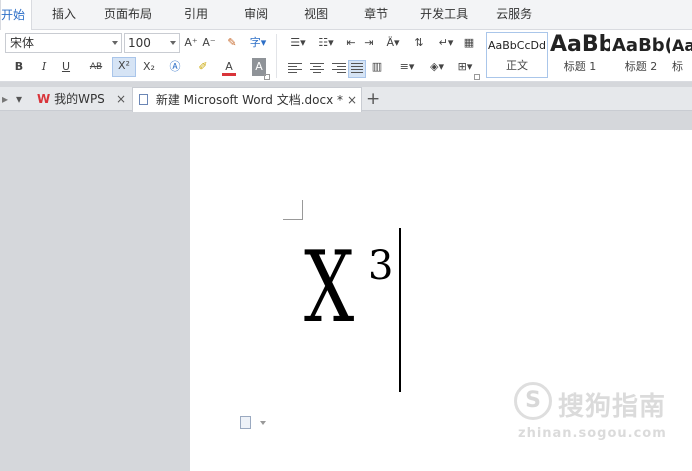  I want to click on style-normal: AaBbCcDd 正文, so click(517, 55).